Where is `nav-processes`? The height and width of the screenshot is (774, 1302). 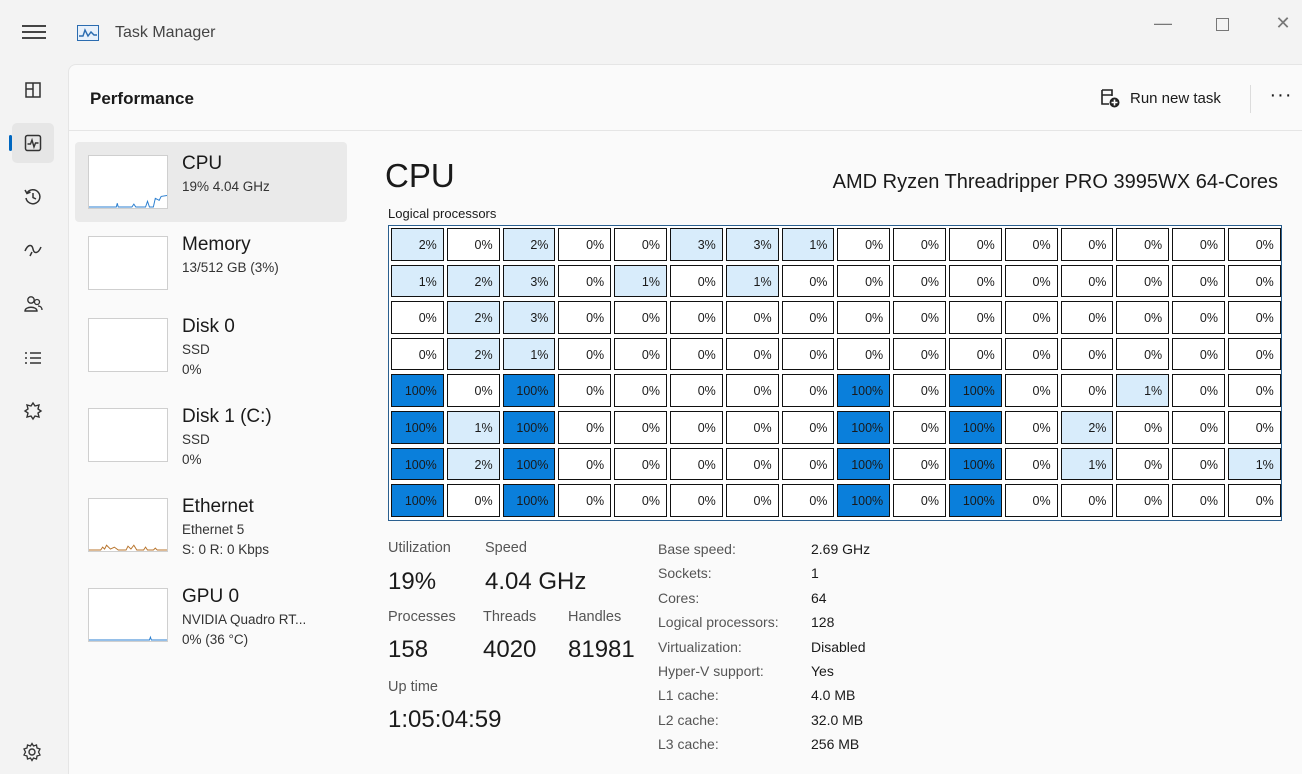 nav-processes is located at coordinates (33, 90).